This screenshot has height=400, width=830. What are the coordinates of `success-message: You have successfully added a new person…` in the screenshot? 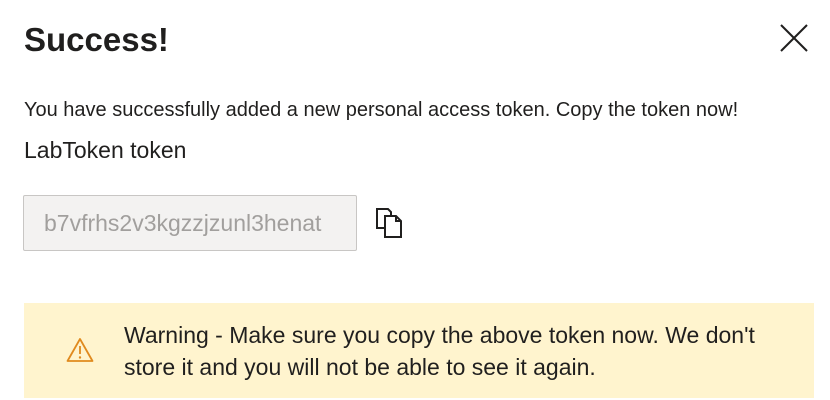 It's located at (381, 110).